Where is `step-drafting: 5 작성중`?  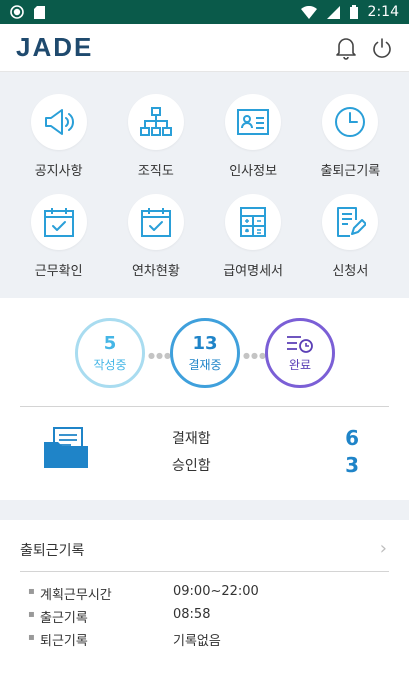
step-drafting: 5 작성중 is located at coordinates (110, 353).